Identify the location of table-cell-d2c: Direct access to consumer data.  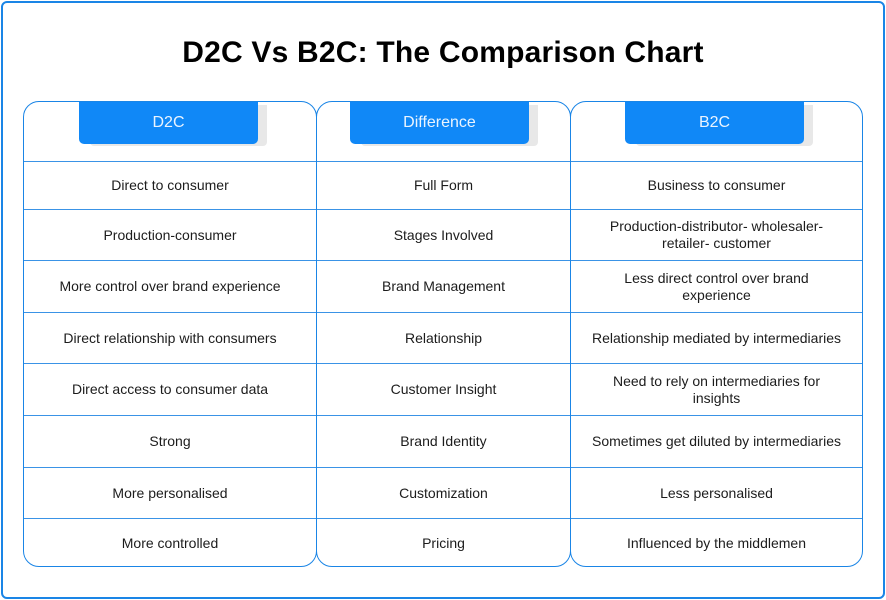
(170, 389).